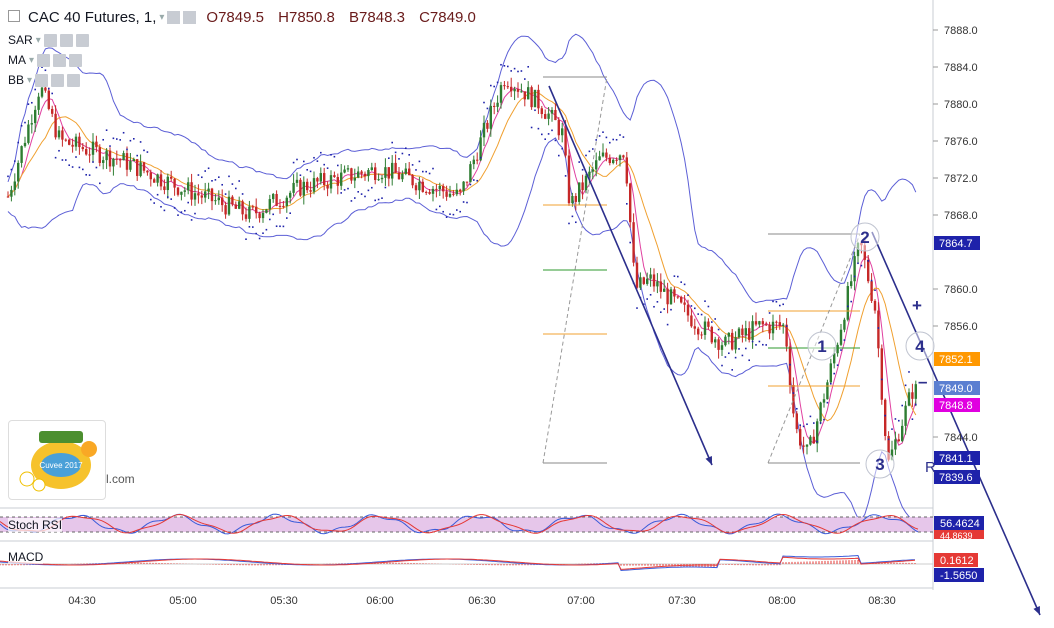 The height and width of the screenshot is (628, 1054). I want to click on y-tick-label: 7888.0, so click(961, 31).